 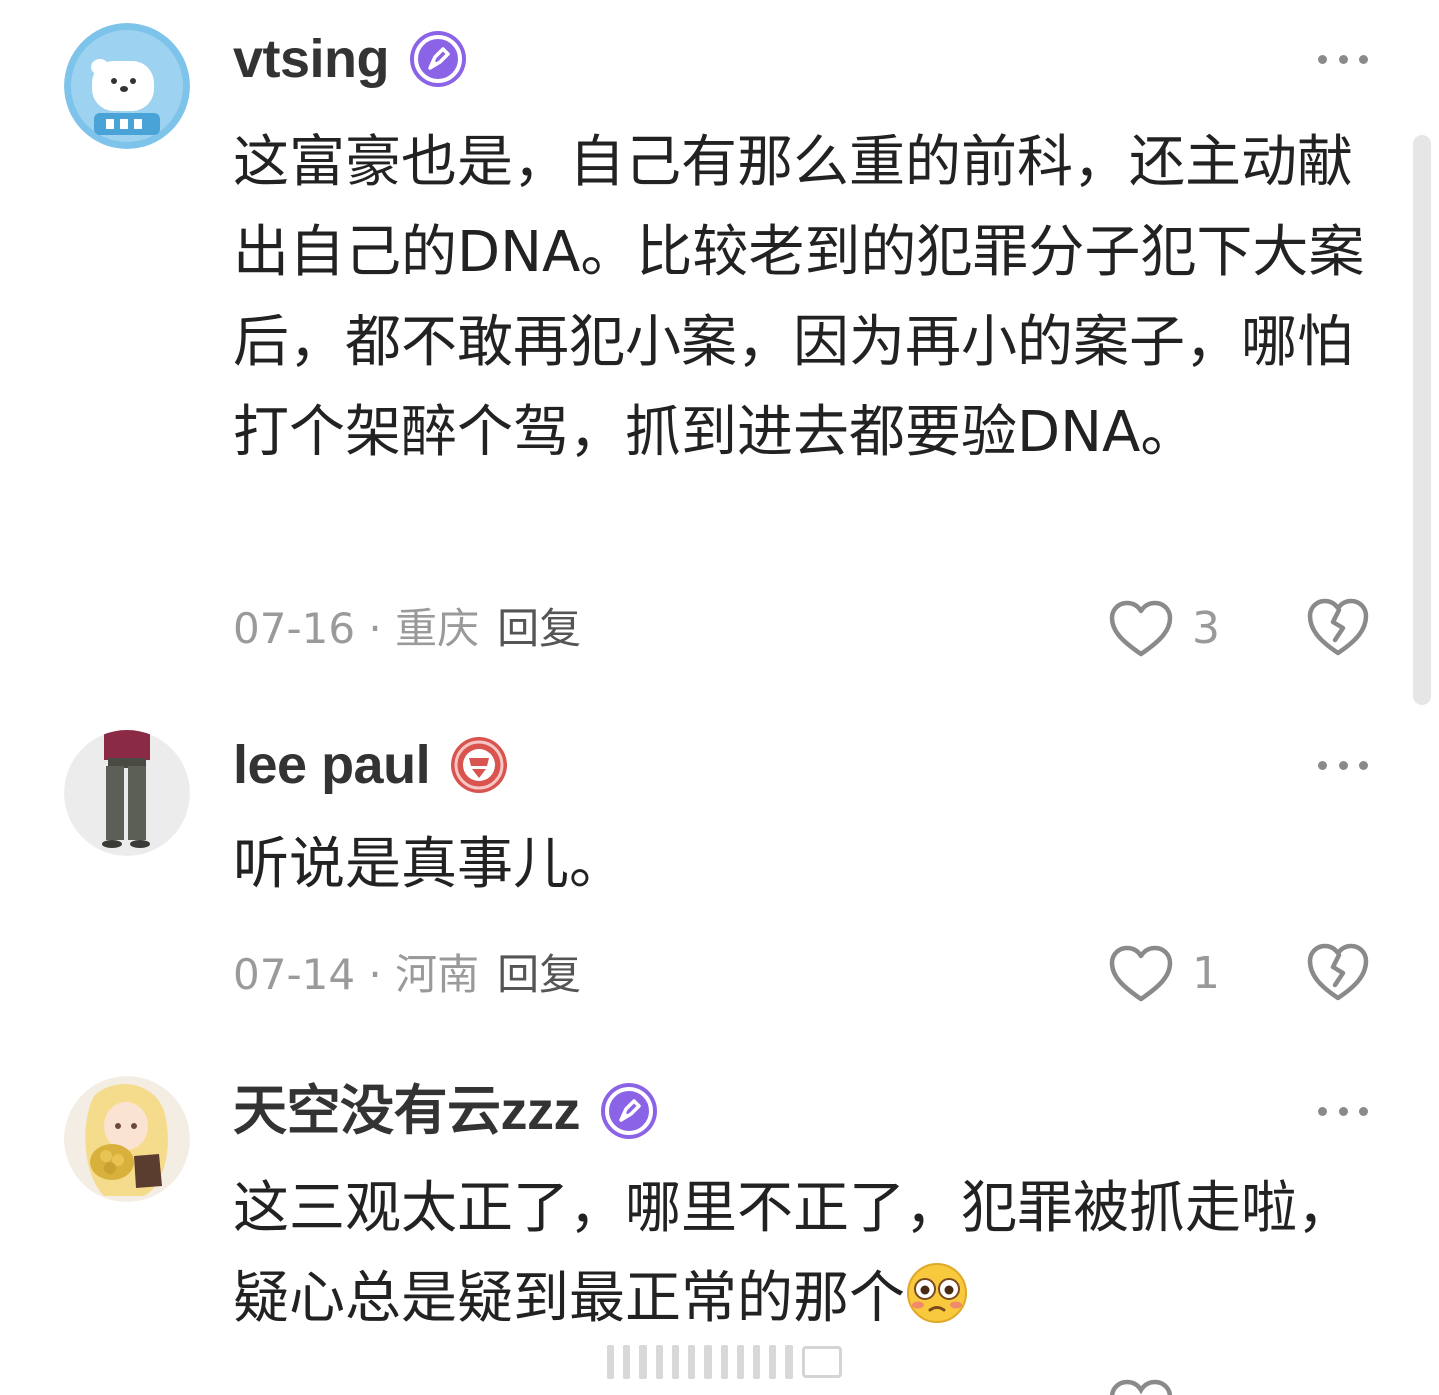 I want to click on avatar, so click(x=127, y=1139).